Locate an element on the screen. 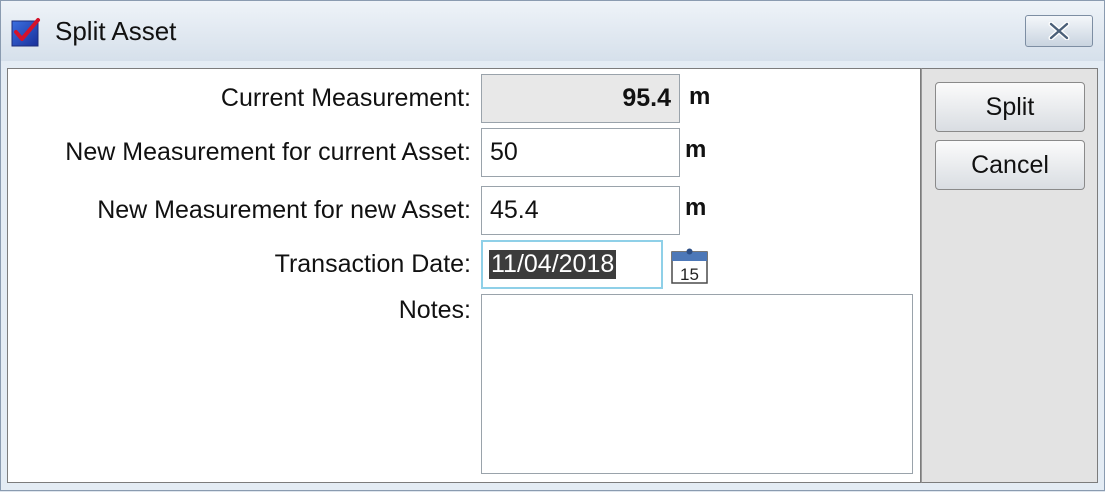 The image size is (1105, 492). transaction-date-input: 11/04/2018 is located at coordinates (572, 264).